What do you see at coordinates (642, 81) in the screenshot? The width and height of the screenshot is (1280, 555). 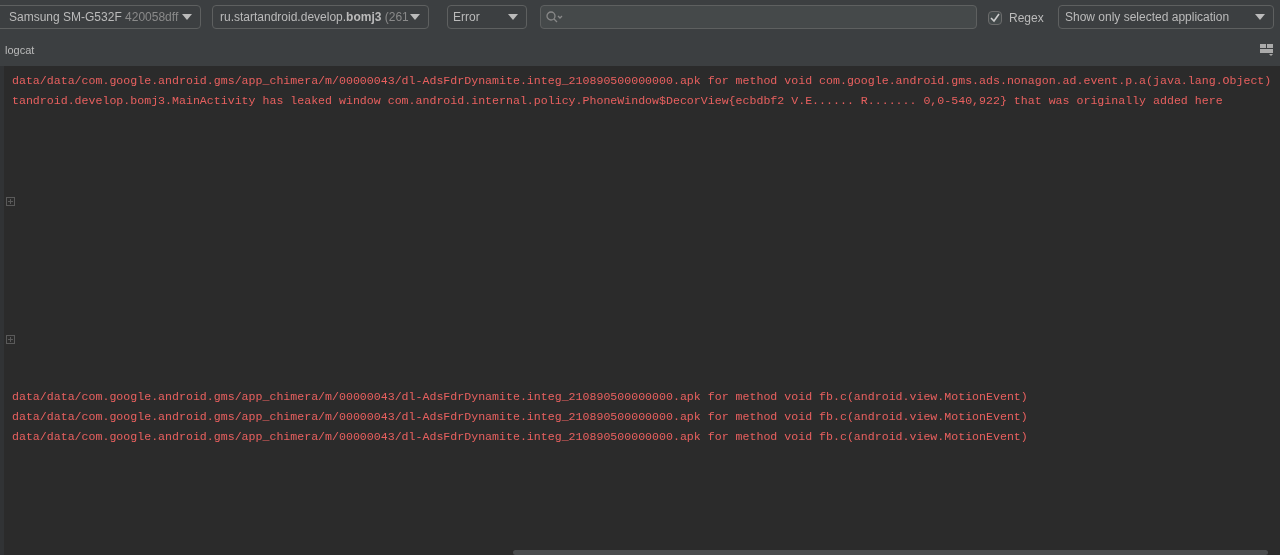 I see `log-line: data/data/com.google.android.gms/app_chimera/m/00000043/dl-AdsFdrDynamite.integ_210890500000000.apk for method void com.google.android.gms.ads.nonagon.ad.event.p.a(java.lang.Object)` at bounding box center [642, 81].